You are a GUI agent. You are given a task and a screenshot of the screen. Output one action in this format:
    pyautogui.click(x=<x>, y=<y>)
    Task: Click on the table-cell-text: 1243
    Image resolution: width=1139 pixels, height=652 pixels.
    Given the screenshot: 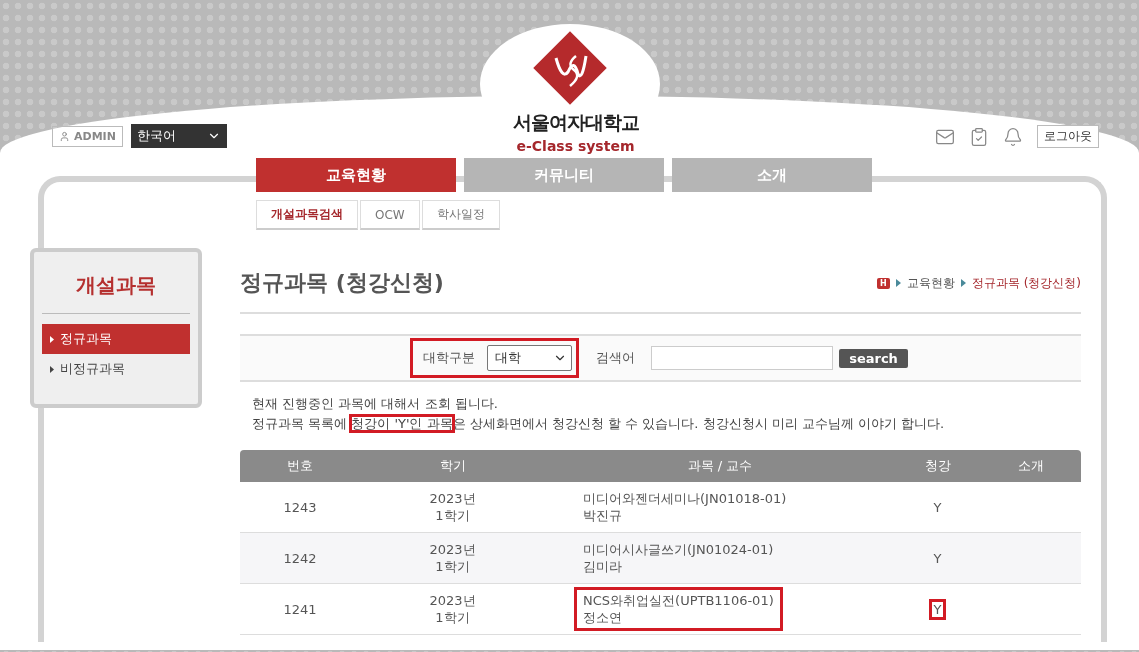 What is the action you would take?
    pyautogui.click(x=300, y=507)
    